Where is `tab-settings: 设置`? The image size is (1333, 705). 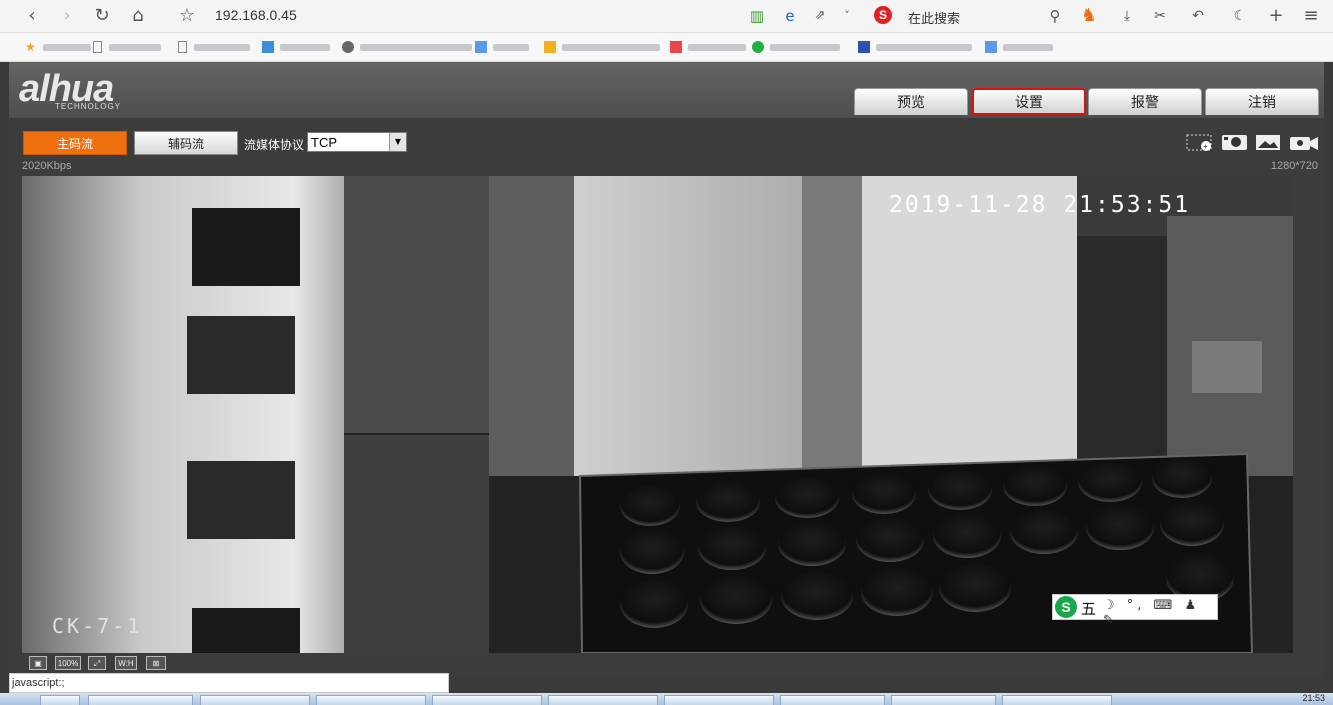
tab-settings: 设置 is located at coordinates (1029, 101).